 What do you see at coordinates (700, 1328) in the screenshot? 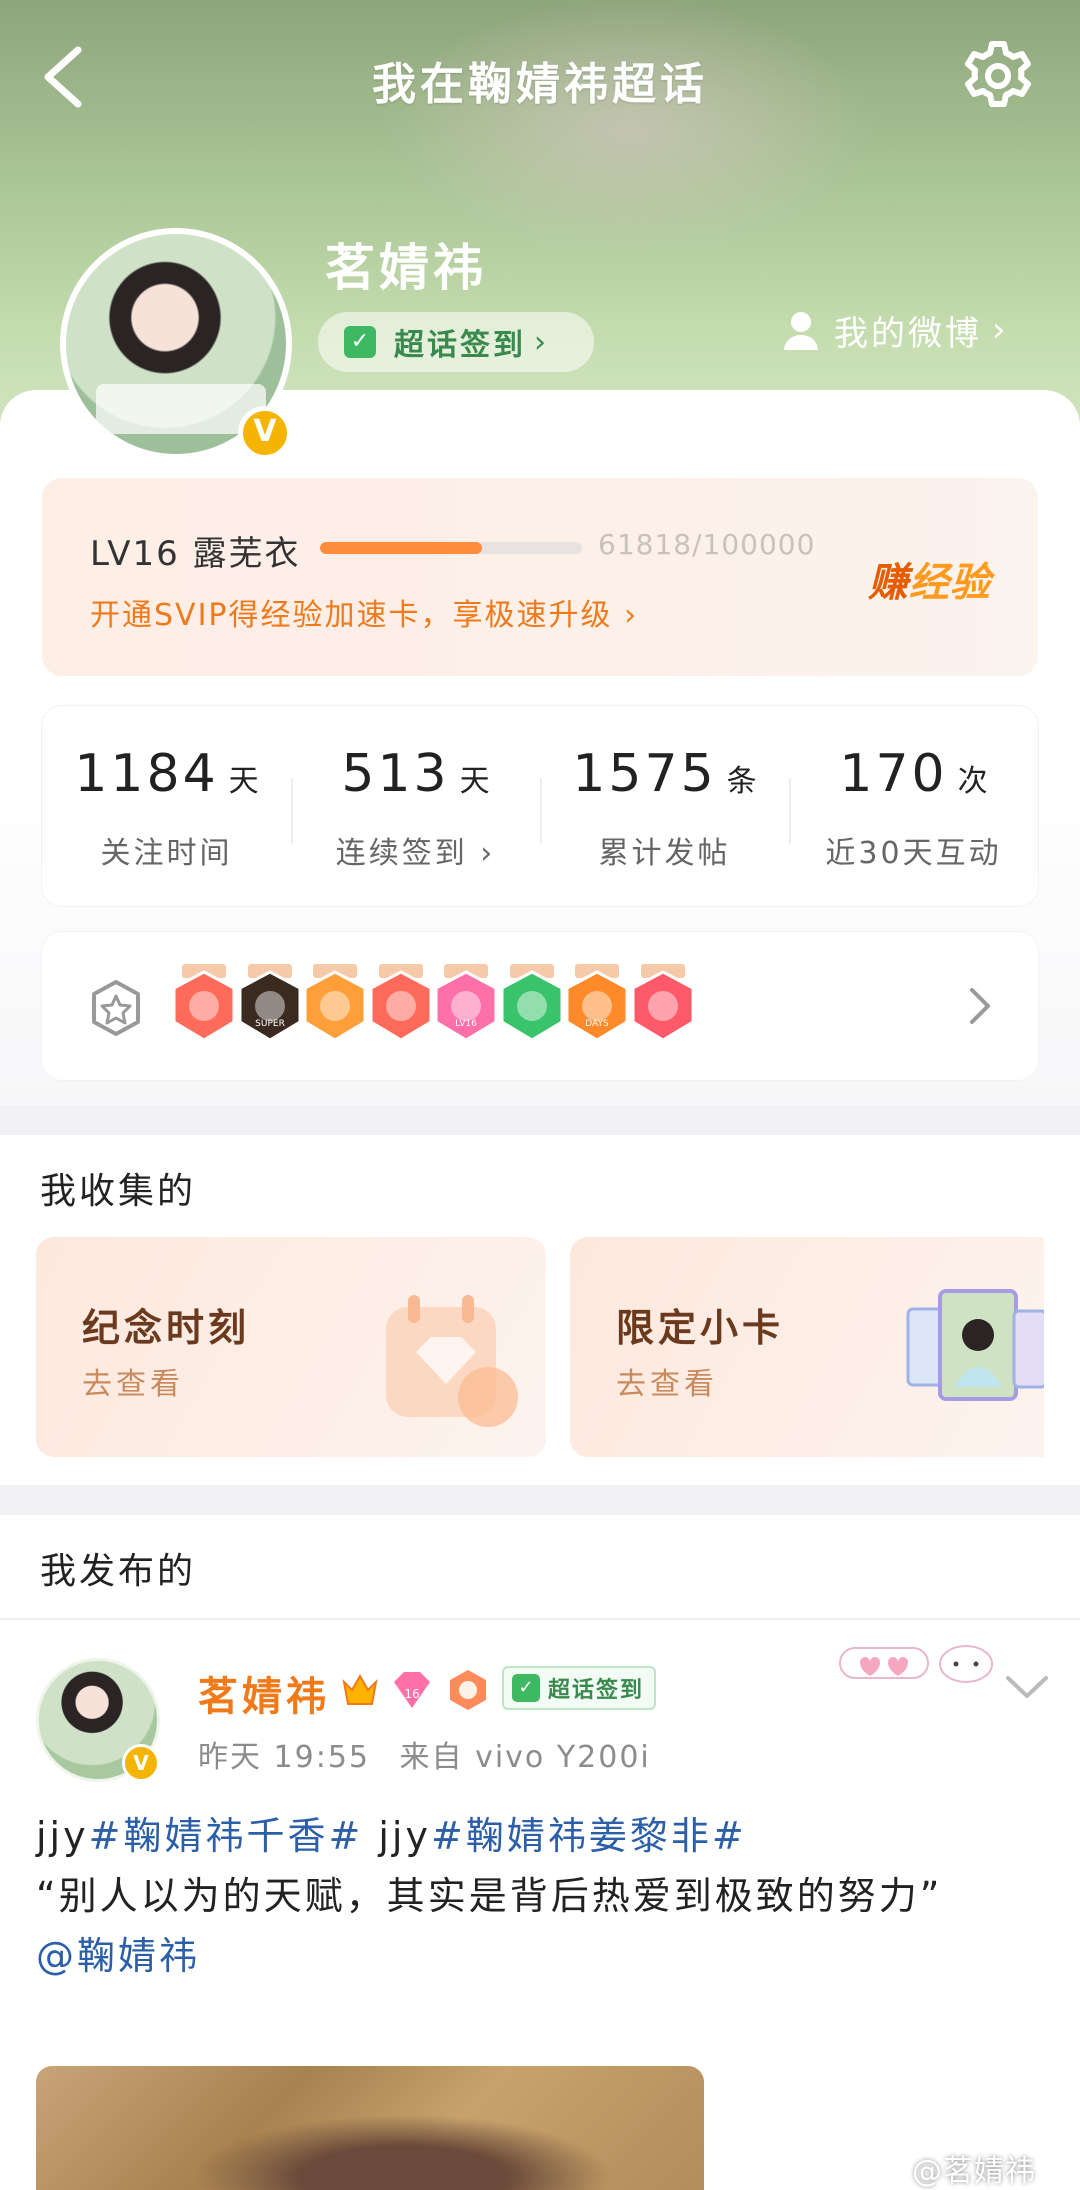
I see `card-title: 限定小卡` at bounding box center [700, 1328].